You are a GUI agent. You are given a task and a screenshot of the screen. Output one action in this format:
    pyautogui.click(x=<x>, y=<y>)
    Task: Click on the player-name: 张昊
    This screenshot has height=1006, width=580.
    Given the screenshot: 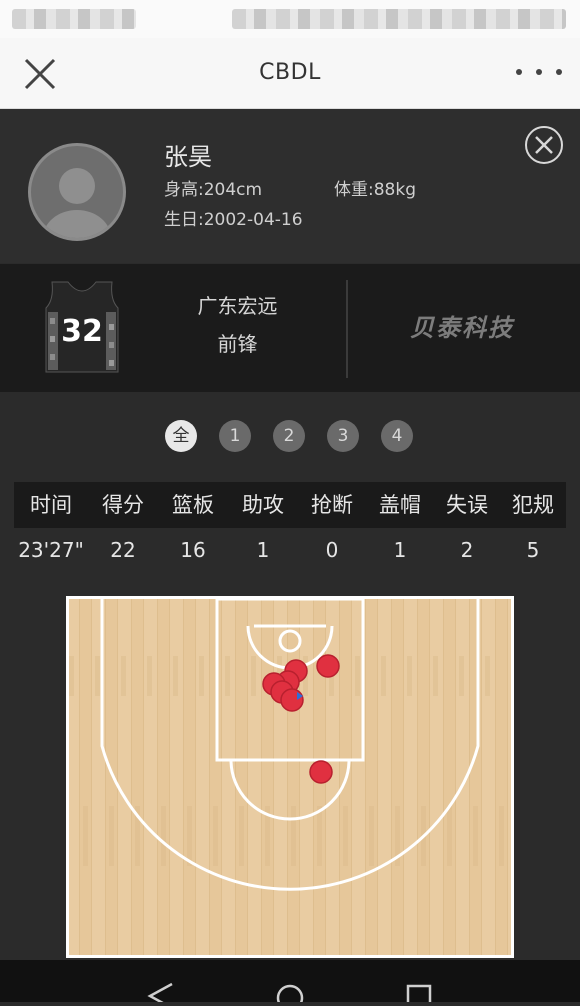 What is the action you would take?
    pyautogui.click(x=188, y=157)
    